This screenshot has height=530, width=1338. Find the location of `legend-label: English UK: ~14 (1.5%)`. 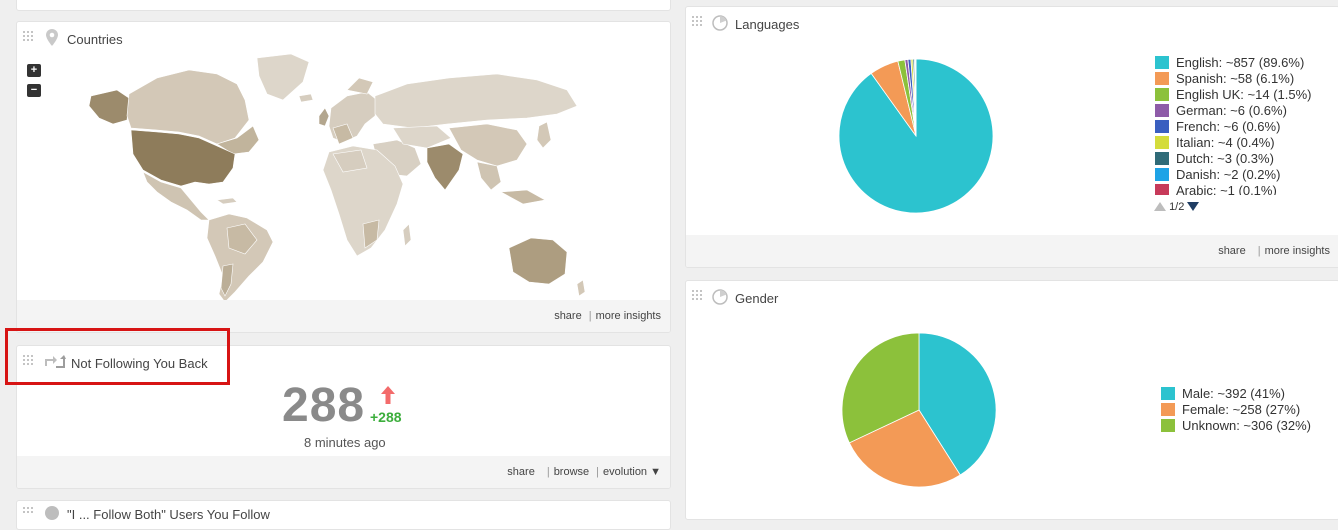

legend-label: English UK: ~14 (1.5%) is located at coordinates (1244, 94).